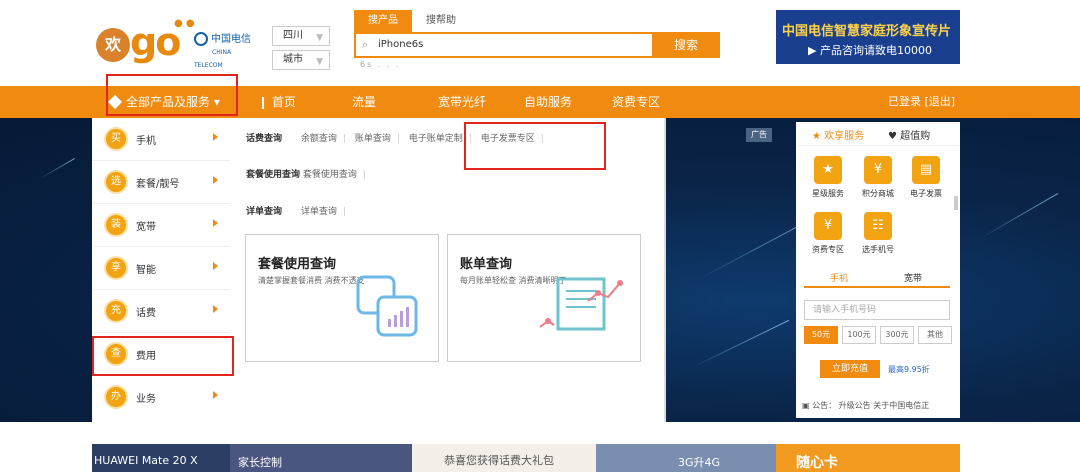  I want to click on notice-icon: ▣, so click(807, 405).